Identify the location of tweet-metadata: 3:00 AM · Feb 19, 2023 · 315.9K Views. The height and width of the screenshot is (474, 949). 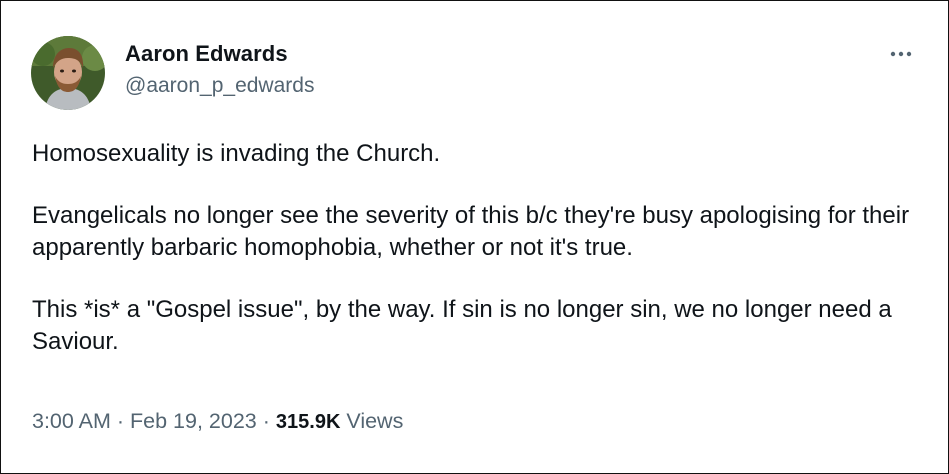
(217, 421).